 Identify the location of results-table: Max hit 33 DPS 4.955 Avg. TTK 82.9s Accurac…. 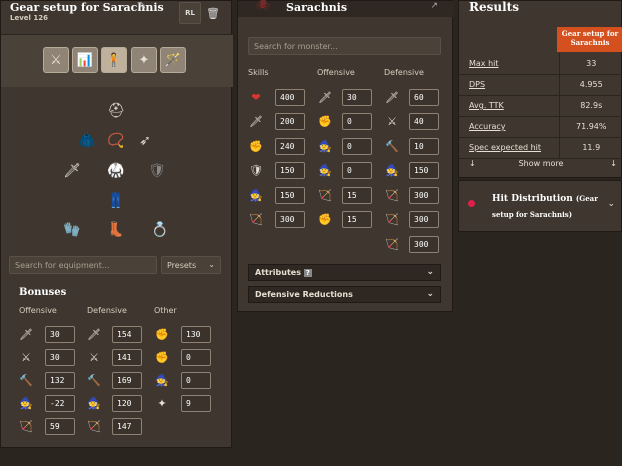
(540, 106).